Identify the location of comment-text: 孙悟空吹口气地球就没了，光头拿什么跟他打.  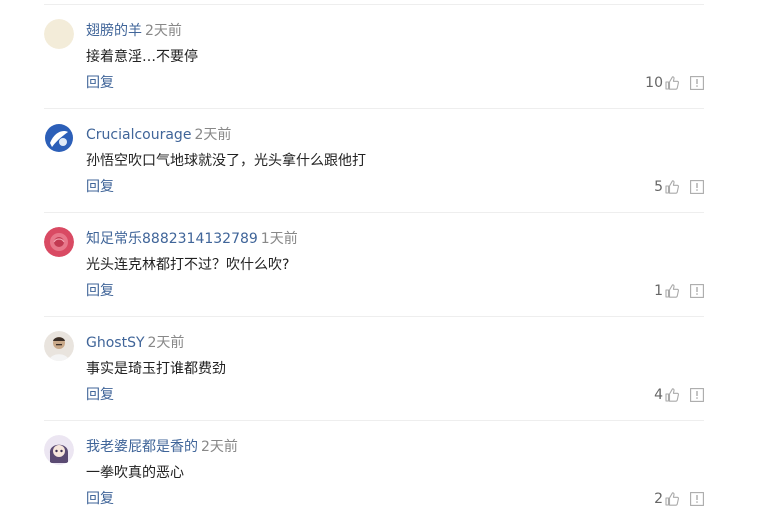
(226, 161).